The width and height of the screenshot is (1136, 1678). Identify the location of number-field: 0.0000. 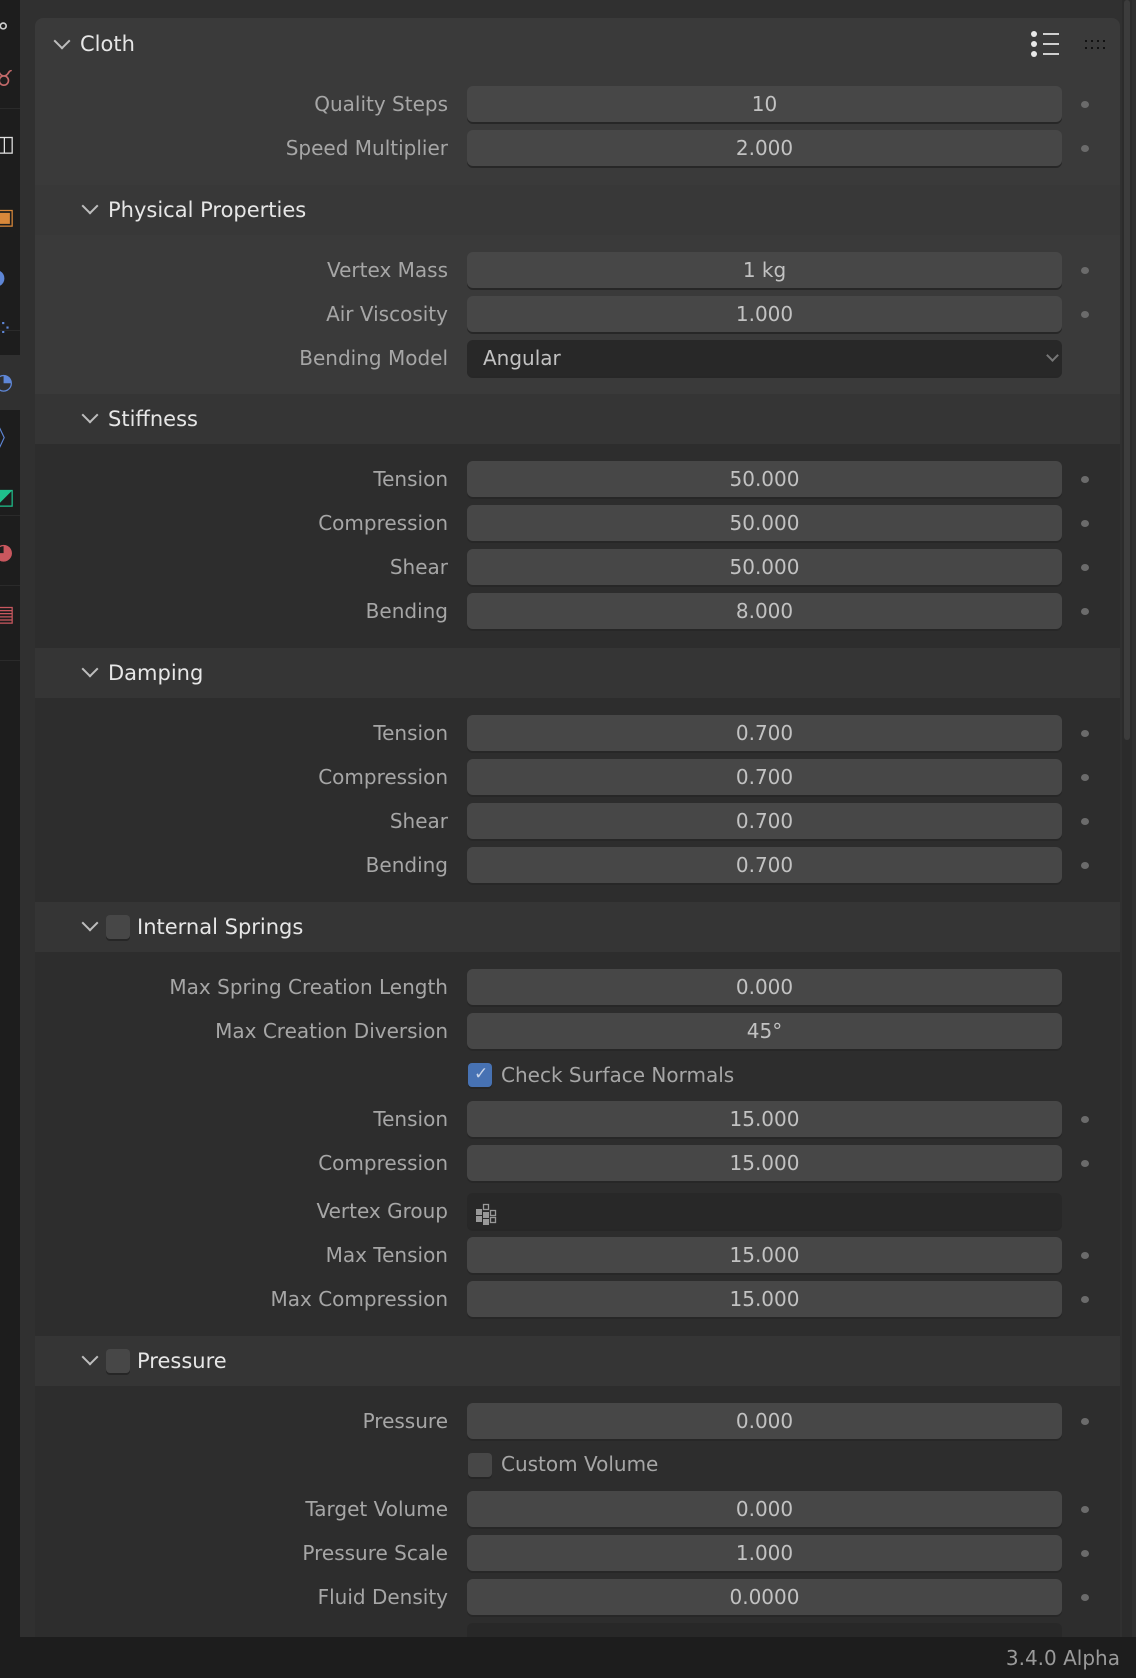
(764, 1597).